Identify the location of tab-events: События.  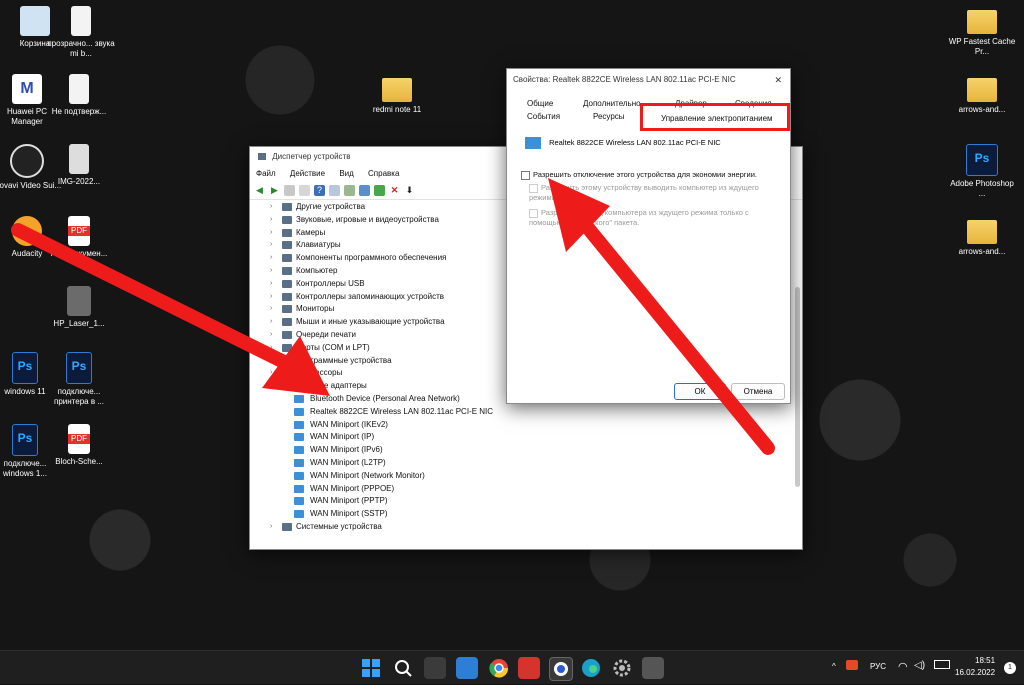
(543, 116).